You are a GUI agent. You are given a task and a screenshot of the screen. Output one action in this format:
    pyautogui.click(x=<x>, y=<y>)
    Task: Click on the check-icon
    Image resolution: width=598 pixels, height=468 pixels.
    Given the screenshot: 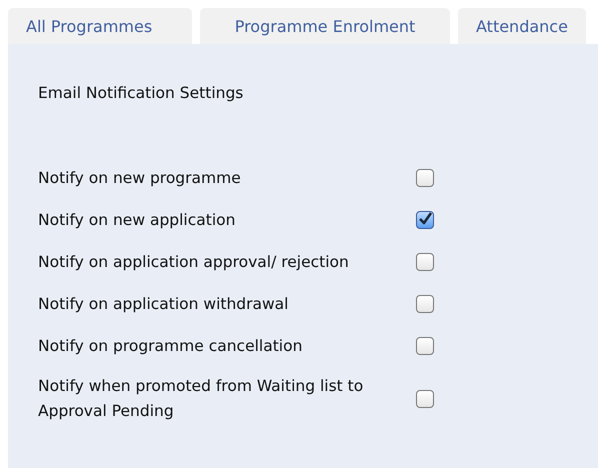 What is the action you would take?
    pyautogui.click(x=425, y=218)
    